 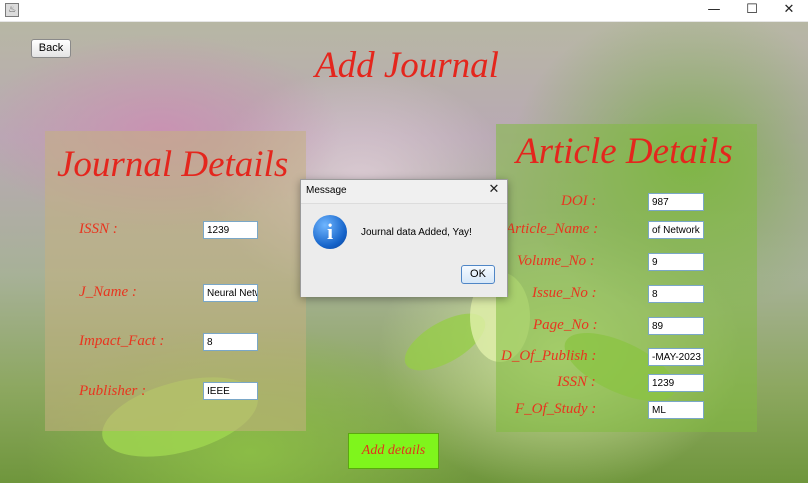 I want to click on journal-issn-field: 1239, so click(x=230, y=230).